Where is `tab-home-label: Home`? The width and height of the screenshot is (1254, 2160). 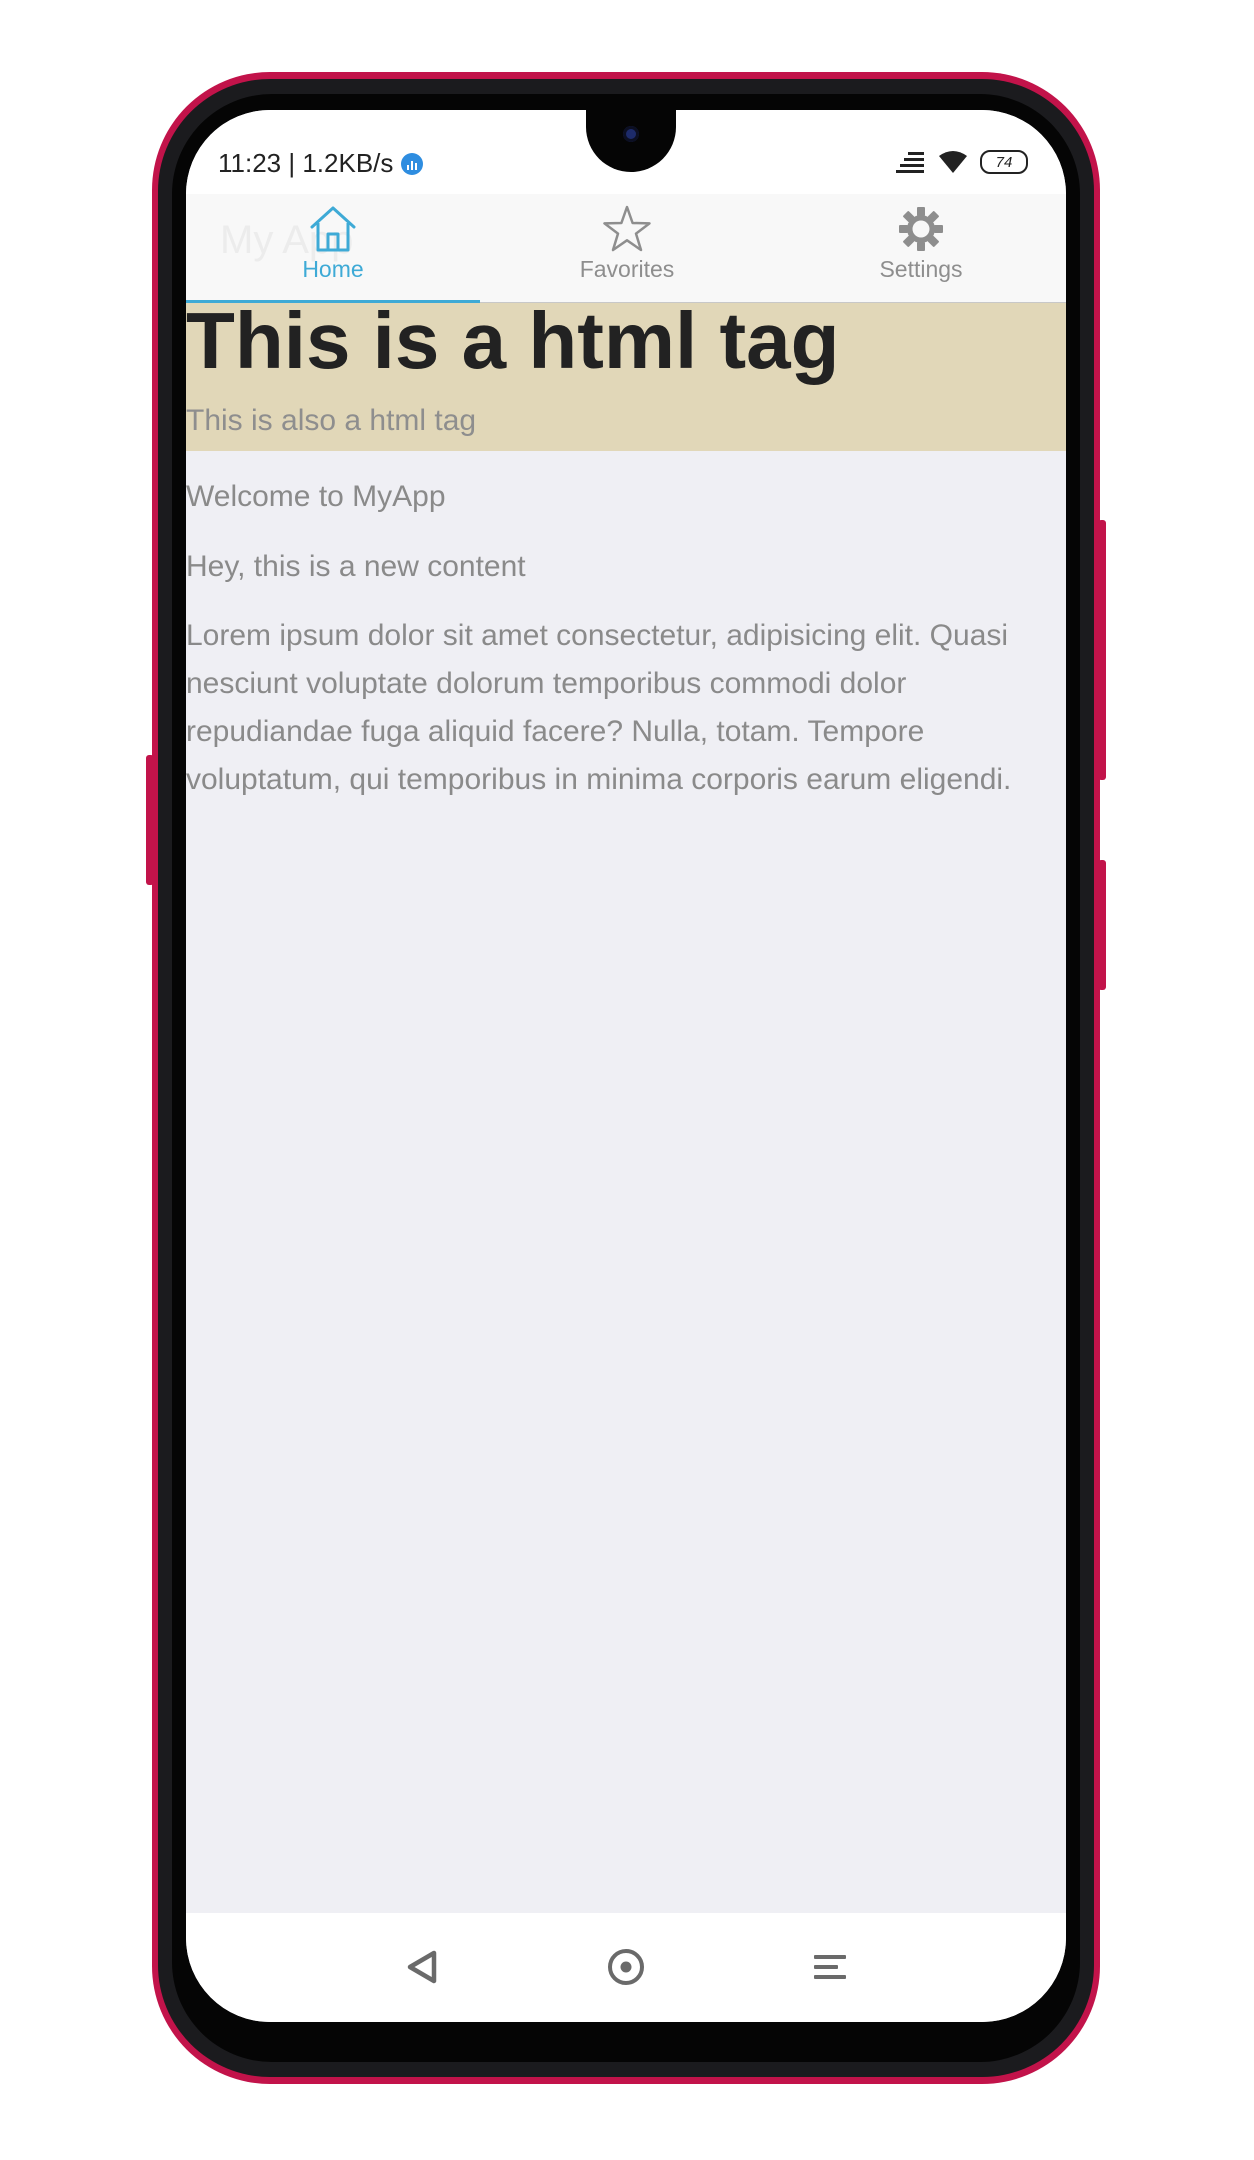 tab-home-label: Home is located at coordinates (333, 269).